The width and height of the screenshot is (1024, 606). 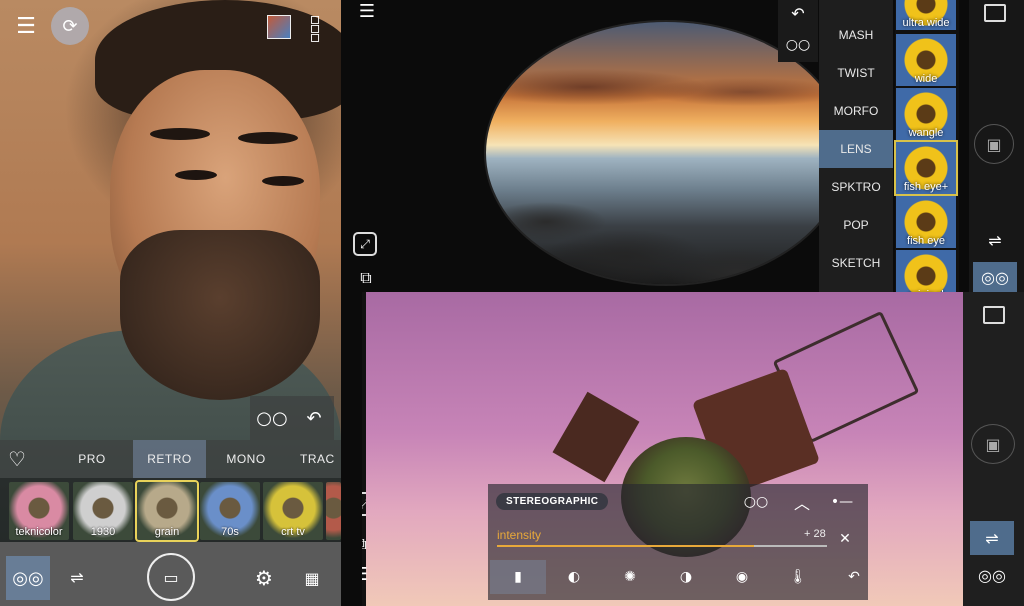 What do you see at coordinates (926, 15) in the screenshot?
I see `lens-style-thumb: ultra wide` at bounding box center [926, 15].